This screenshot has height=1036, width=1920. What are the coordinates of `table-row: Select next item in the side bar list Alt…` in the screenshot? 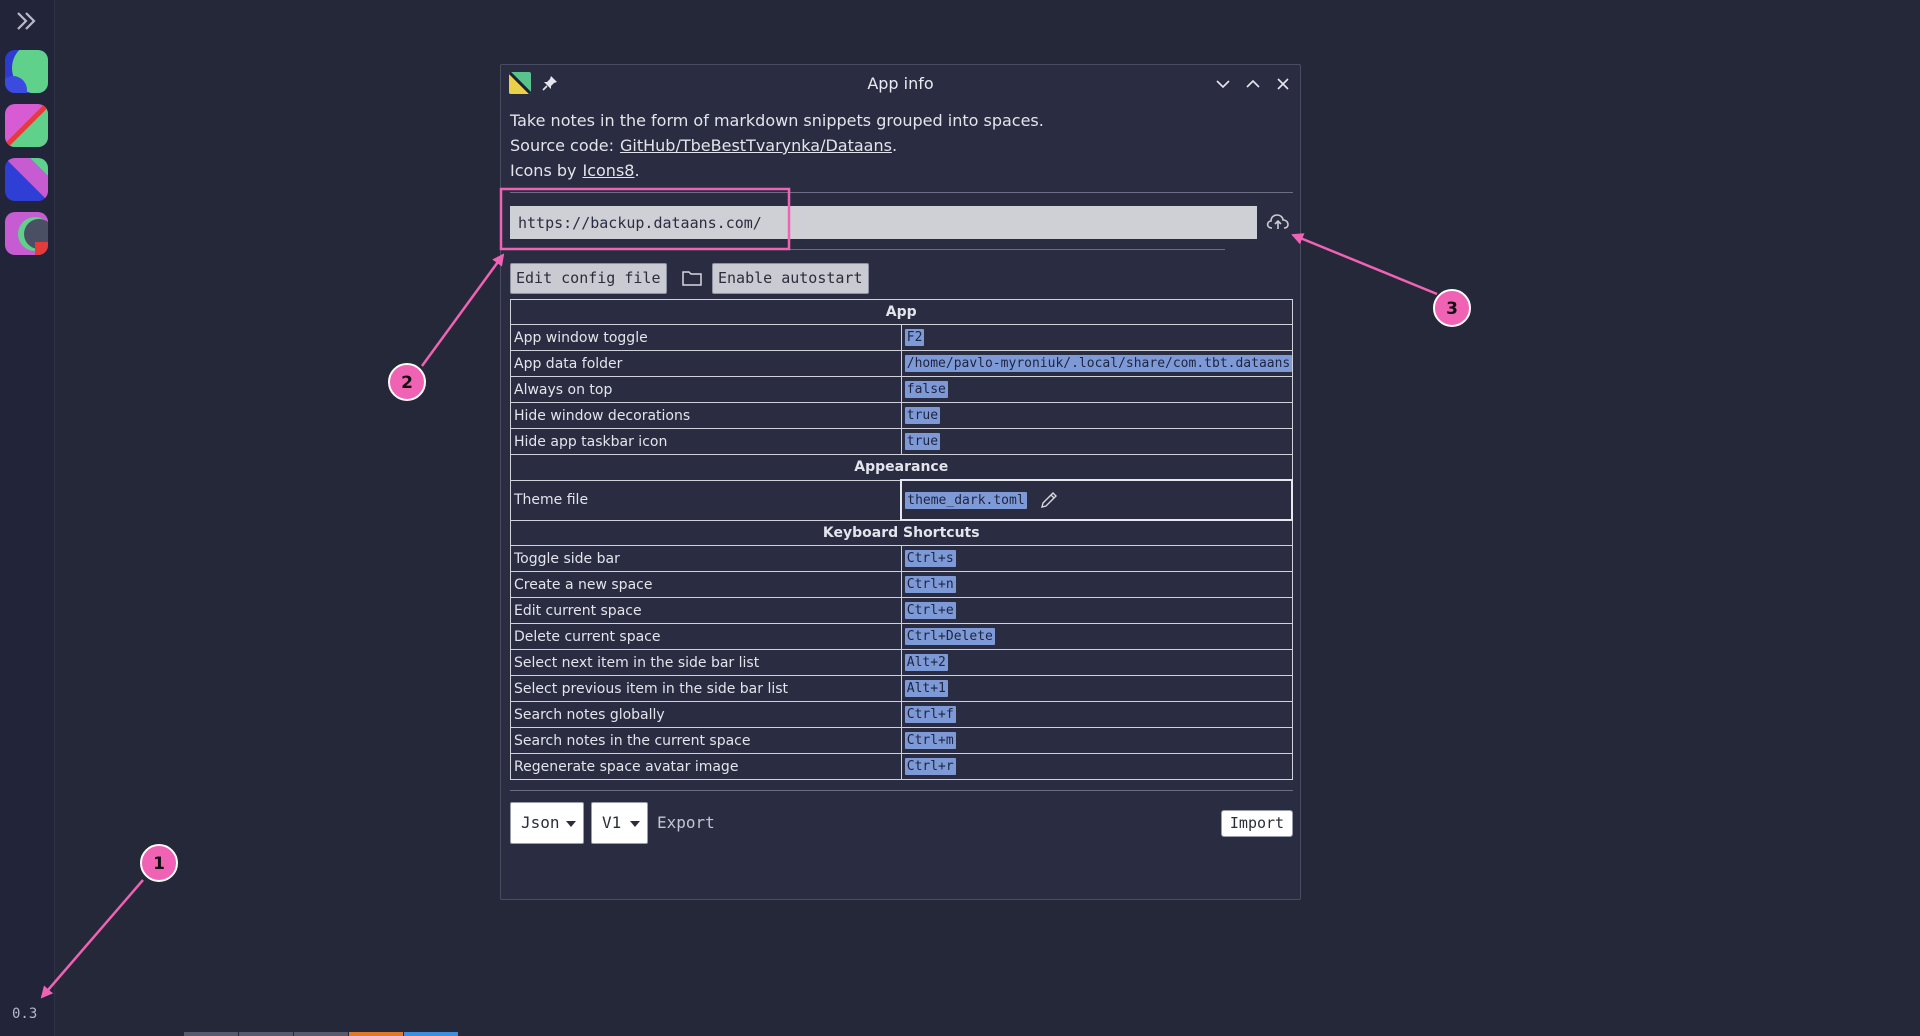 It's located at (901, 662).